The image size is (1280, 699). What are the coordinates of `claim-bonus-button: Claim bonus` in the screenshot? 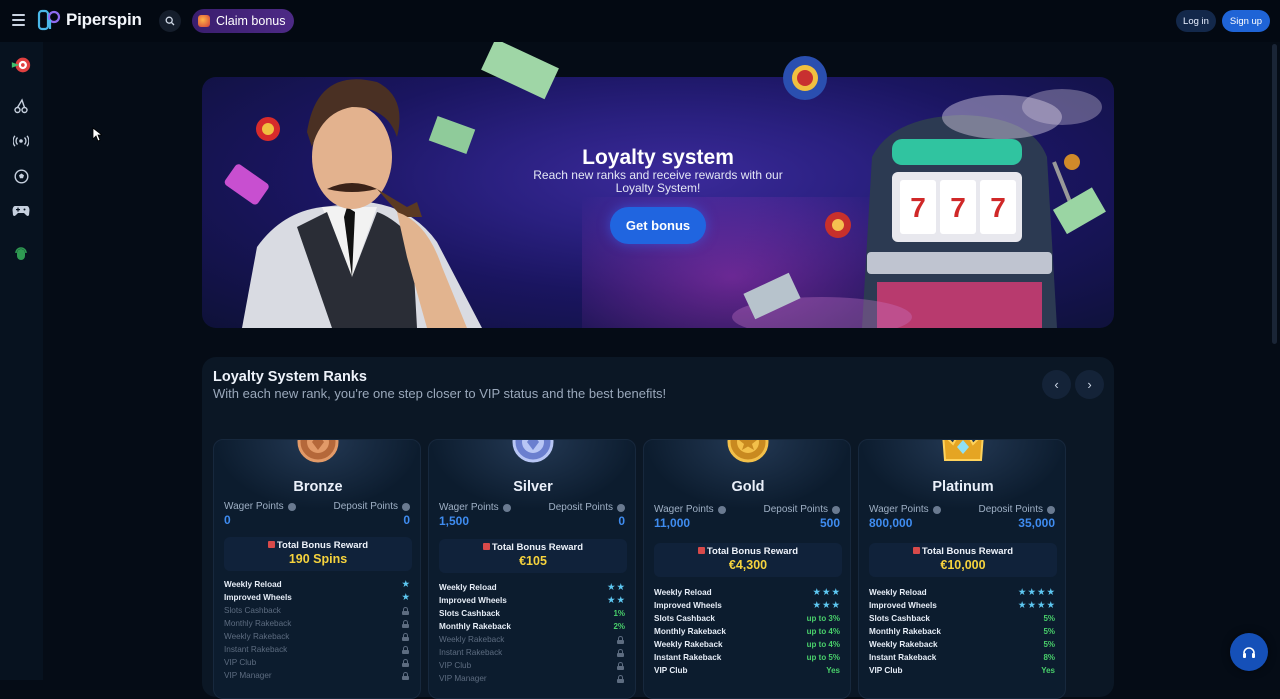 It's located at (243, 21).